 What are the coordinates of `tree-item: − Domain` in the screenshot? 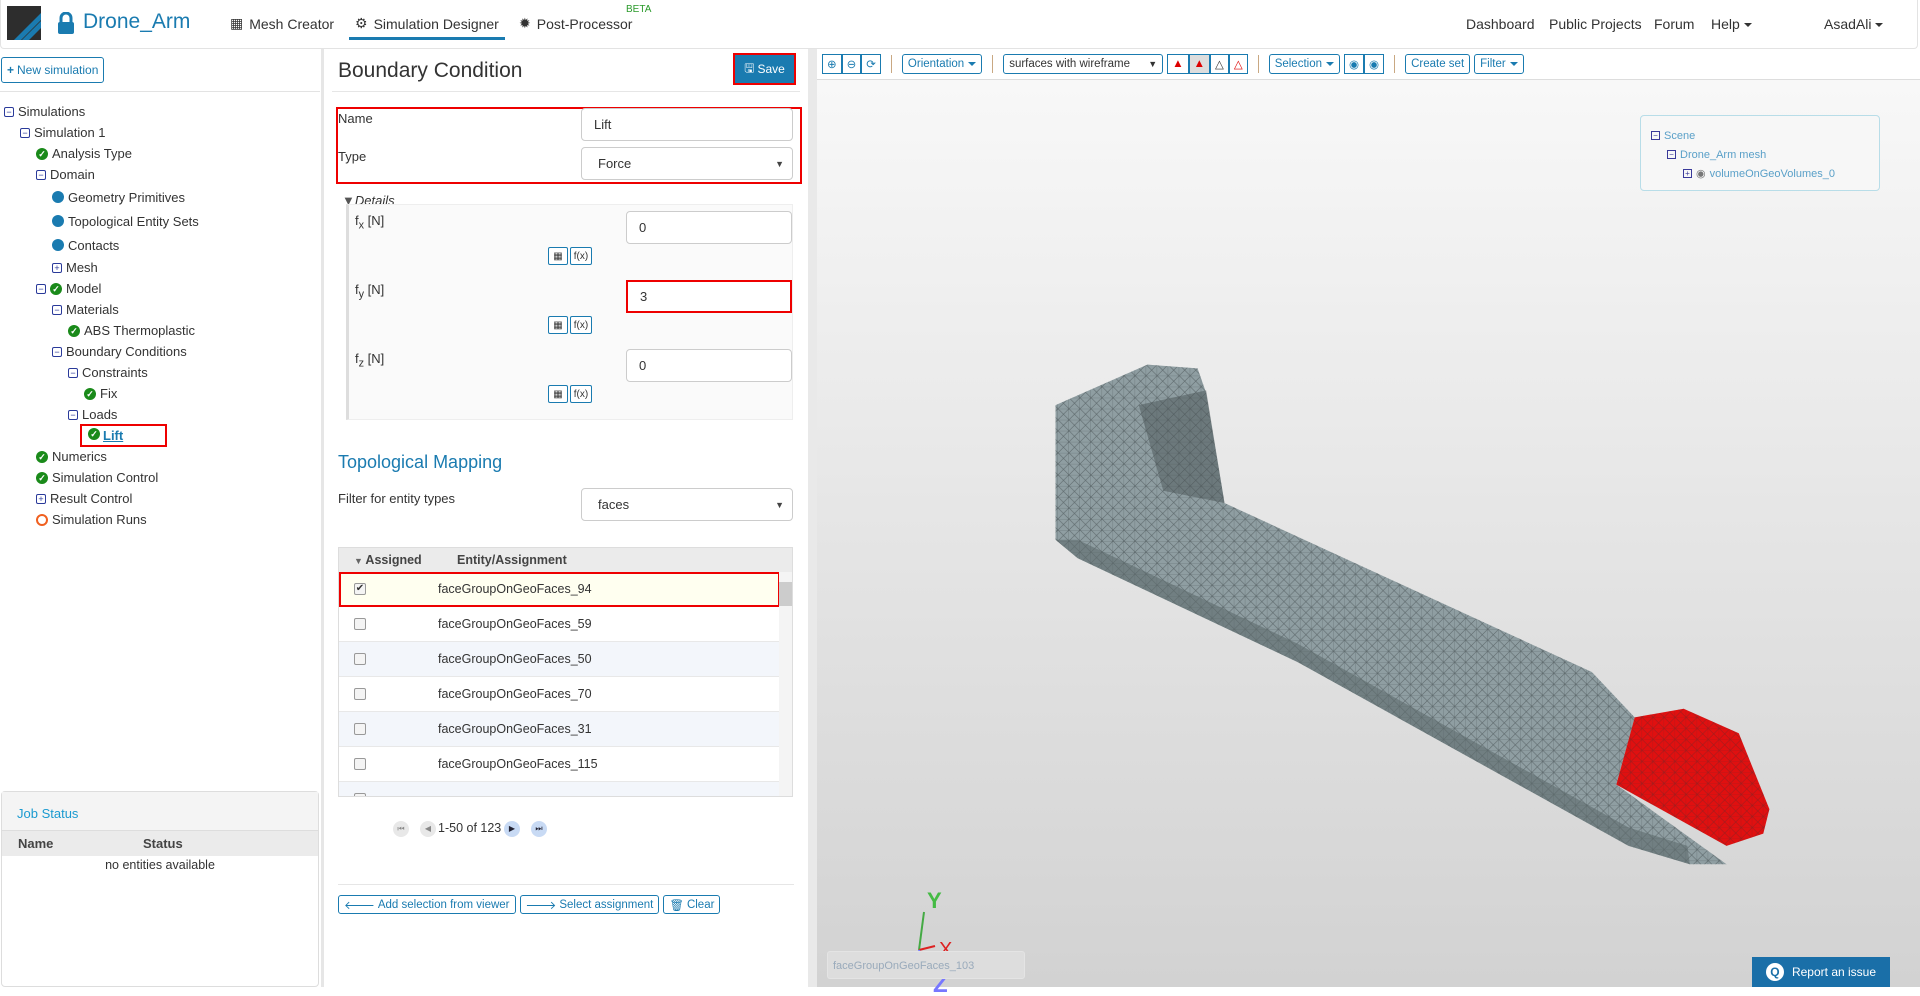 It's located at (101, 174).